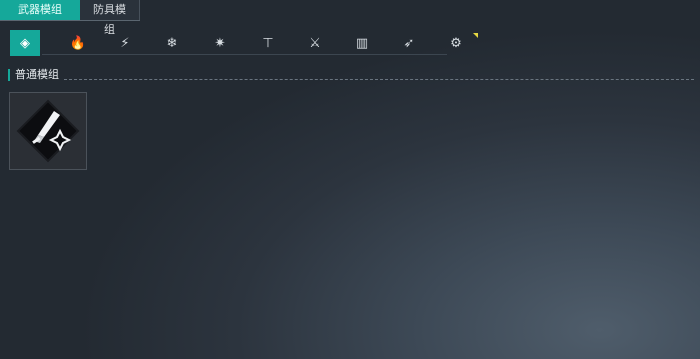  I want to click on section-divider, so click(379, 79).